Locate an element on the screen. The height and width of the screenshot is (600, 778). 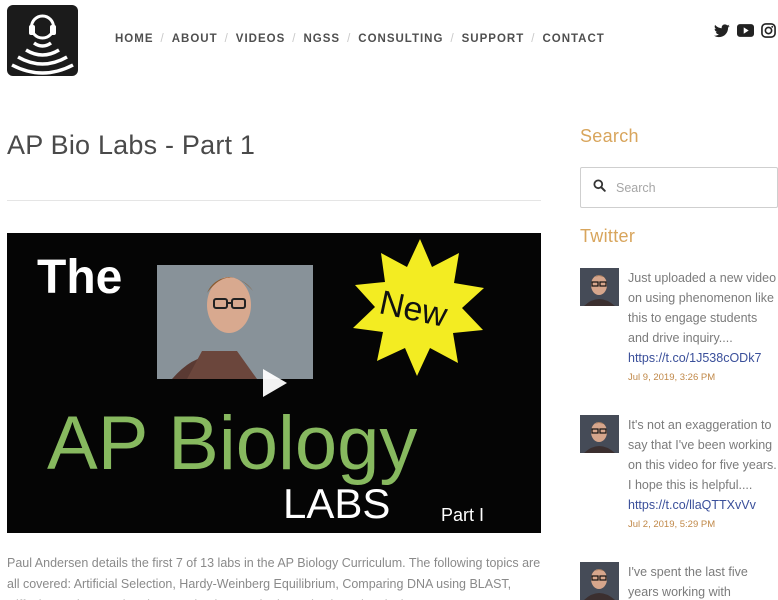
youtube-icon is located at coordinates (745, 33).